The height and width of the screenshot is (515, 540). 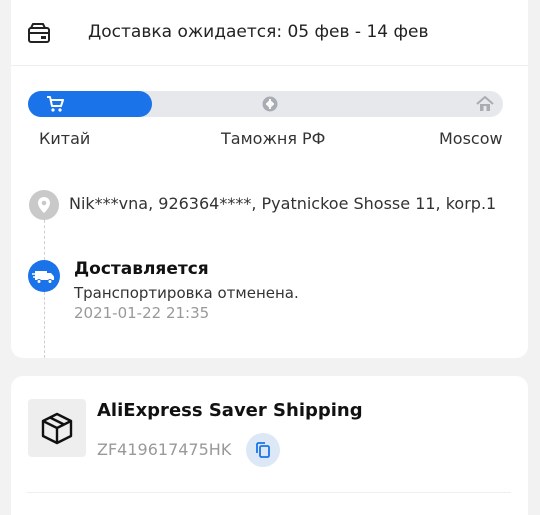 I want to click on cart-icon, so click(x=55, y=104).